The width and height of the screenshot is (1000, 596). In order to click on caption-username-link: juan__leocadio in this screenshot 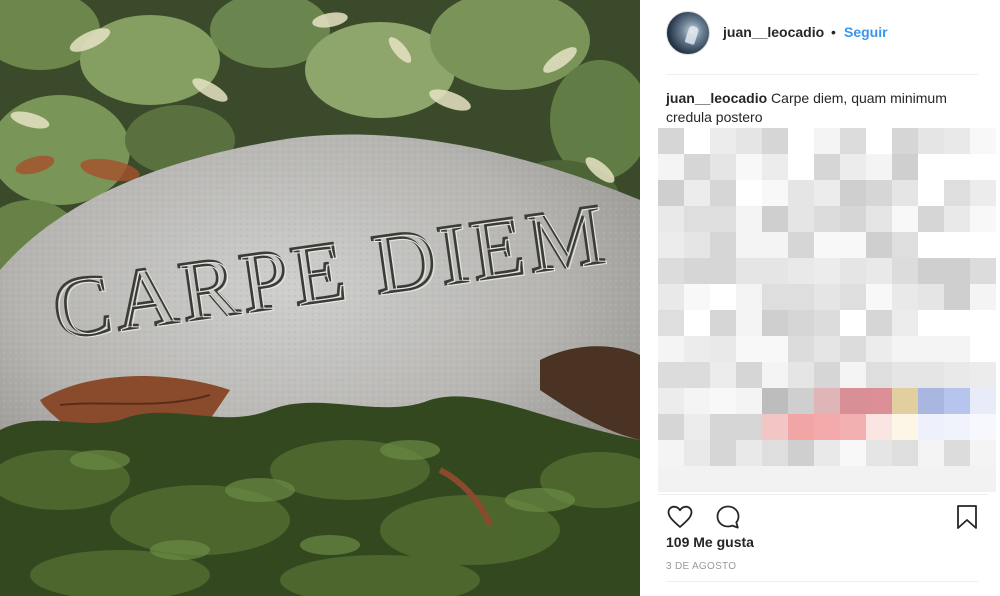, I will do `click(716, 98)`.